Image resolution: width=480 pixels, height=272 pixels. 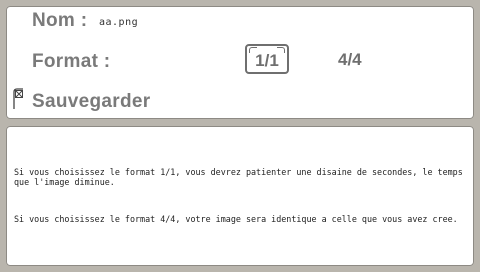 I want to click on format-option-4-4: 4/4, so click(x=350, y=60).